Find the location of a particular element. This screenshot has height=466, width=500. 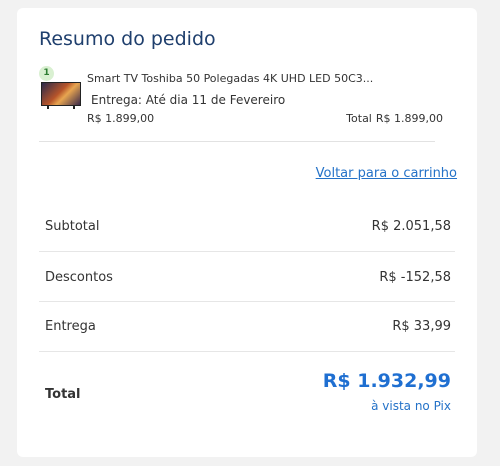

total-value: R$ 1.932,99 is located at coordinates (386, 381).